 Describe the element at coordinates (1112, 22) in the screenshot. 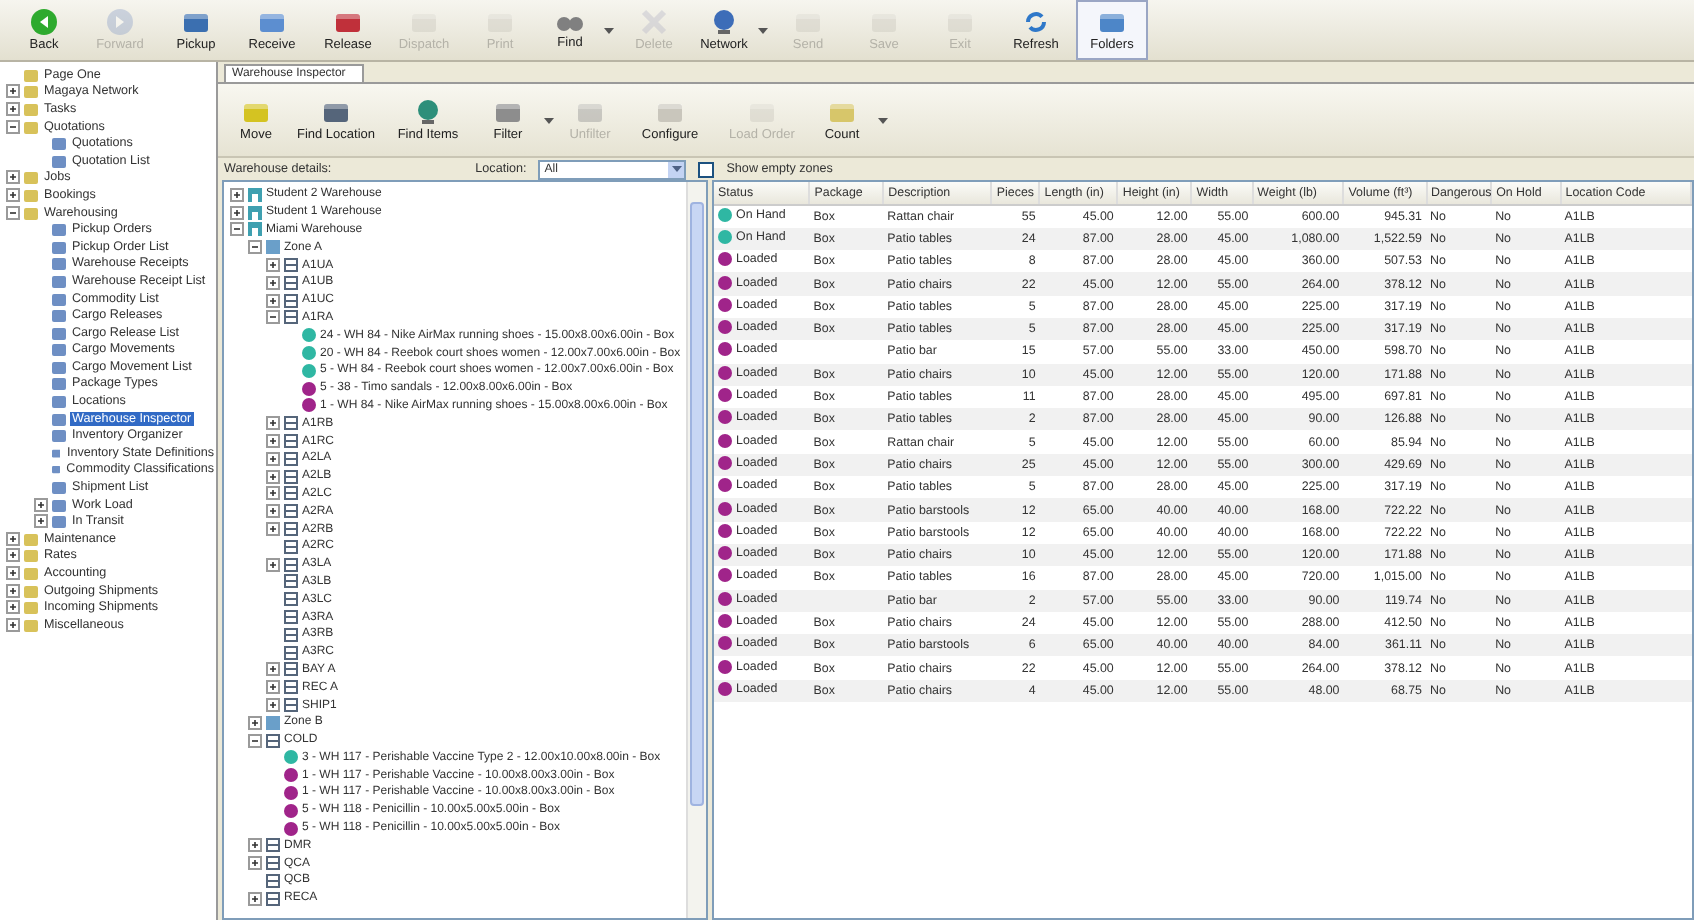

I see `window-icon` at that location.